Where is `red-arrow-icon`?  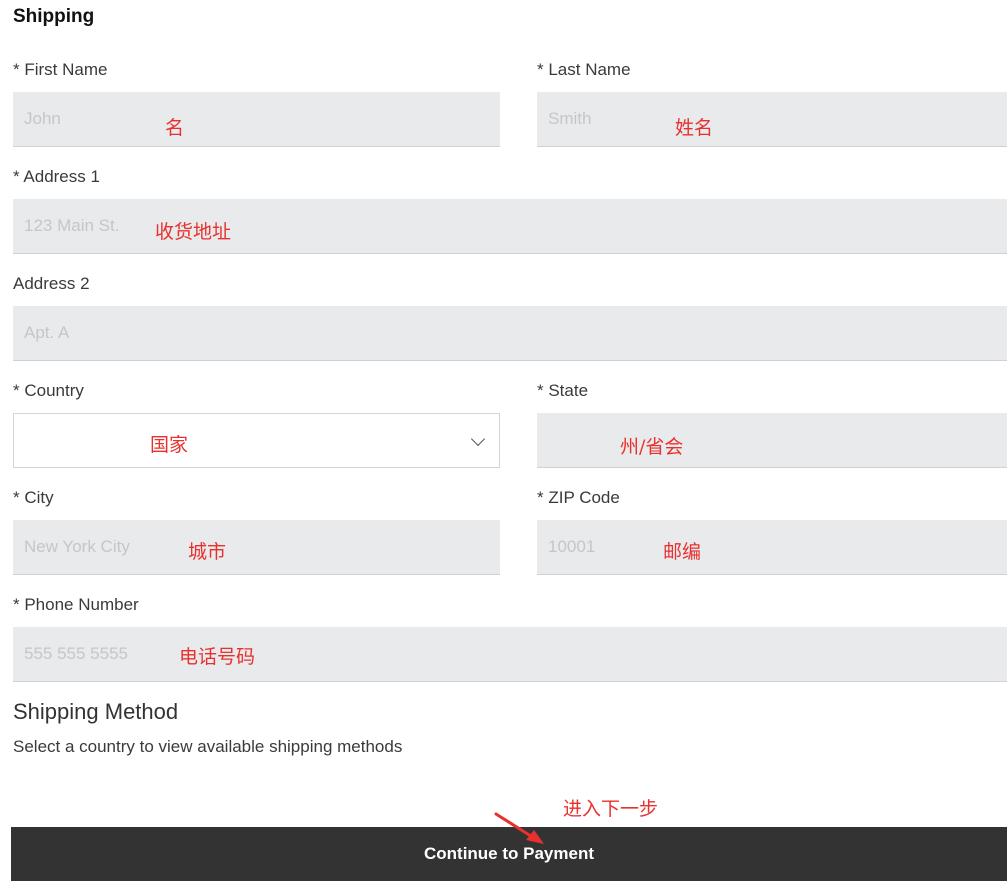
red-arrow-icon is located at coordinates (519, 828).